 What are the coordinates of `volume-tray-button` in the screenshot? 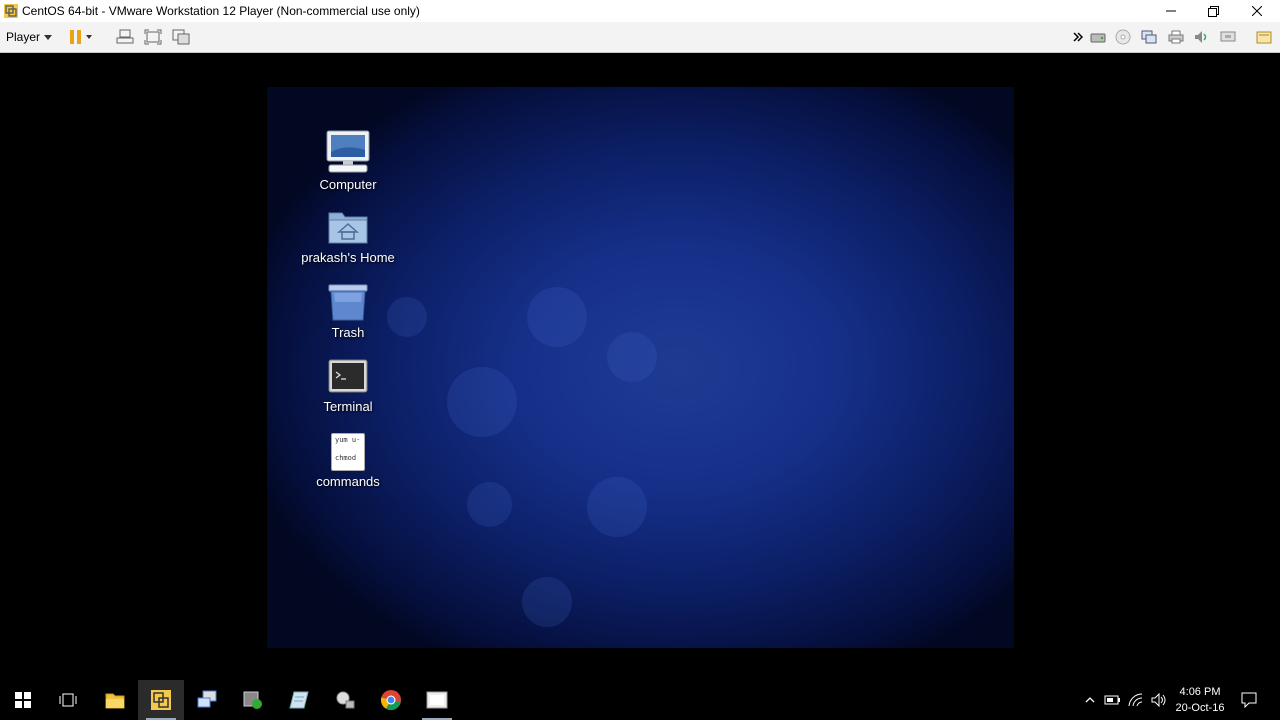 It's located at (1159, 700).